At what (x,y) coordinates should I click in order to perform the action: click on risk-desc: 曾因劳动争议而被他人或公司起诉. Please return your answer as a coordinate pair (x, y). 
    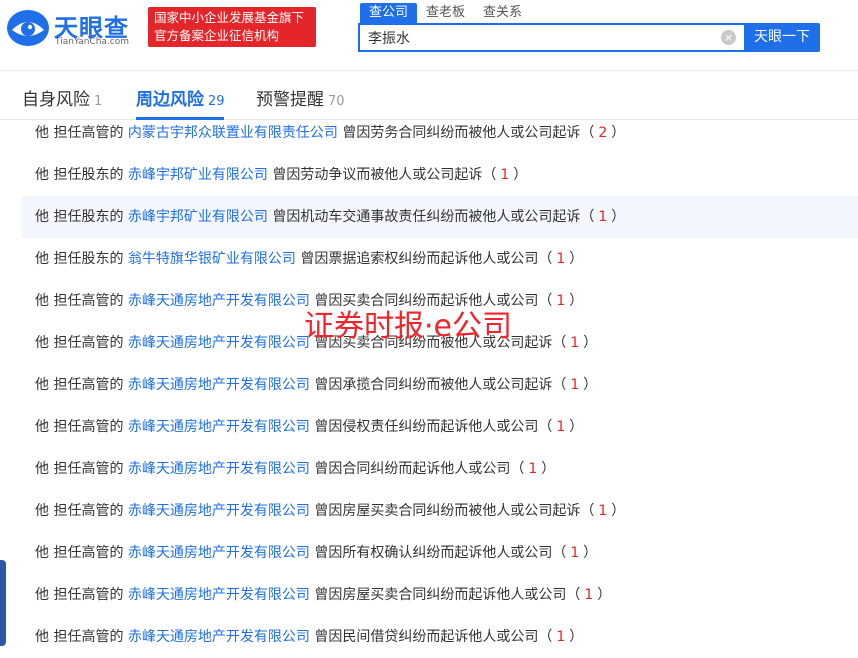
    Looking at the image, I should click on (377, 175).